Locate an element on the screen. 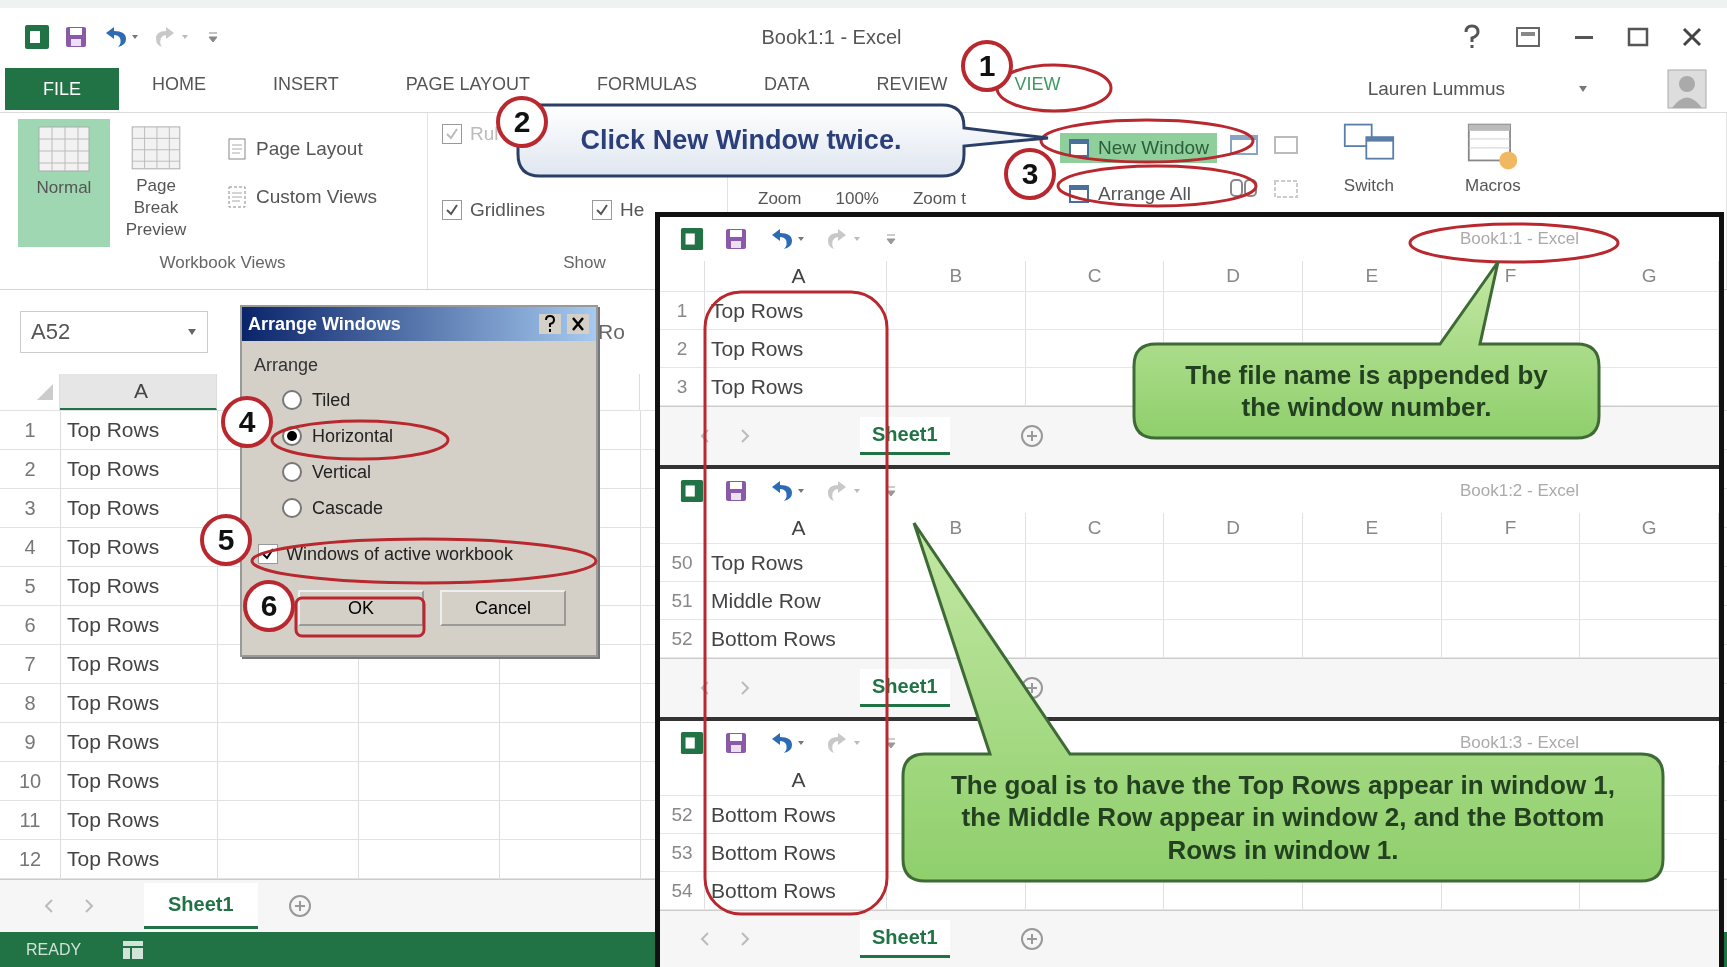 Image resolution: width=1727 pixels, height=967 pixels. zoom-label: Zoom t is located at coordinates (939, 199).